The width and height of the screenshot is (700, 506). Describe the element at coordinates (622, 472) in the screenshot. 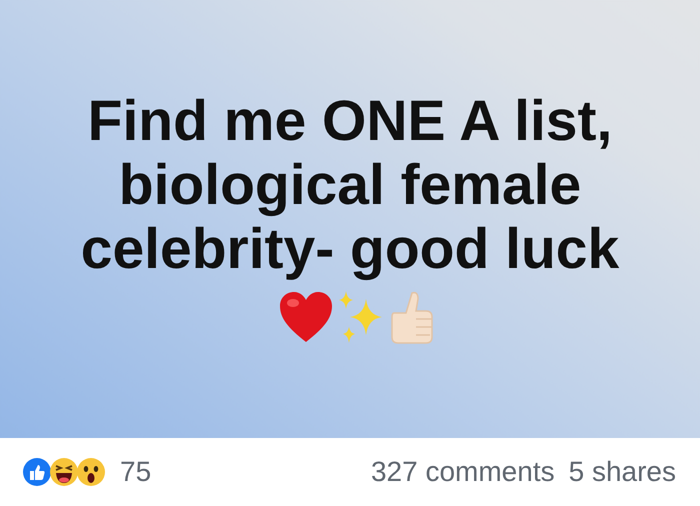

I see `shares-link: 5 shares` at that location.